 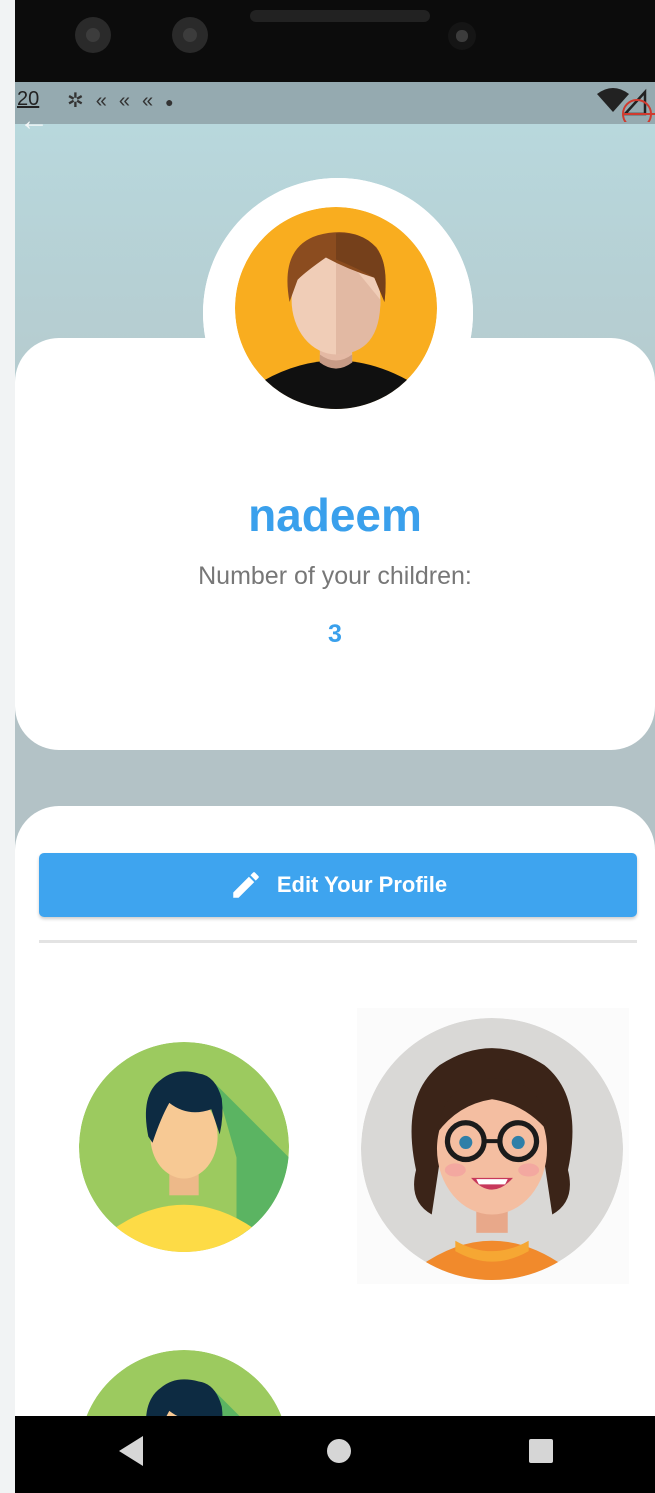 I want to click on user-name: nadeem, so click(x=335, y=515).